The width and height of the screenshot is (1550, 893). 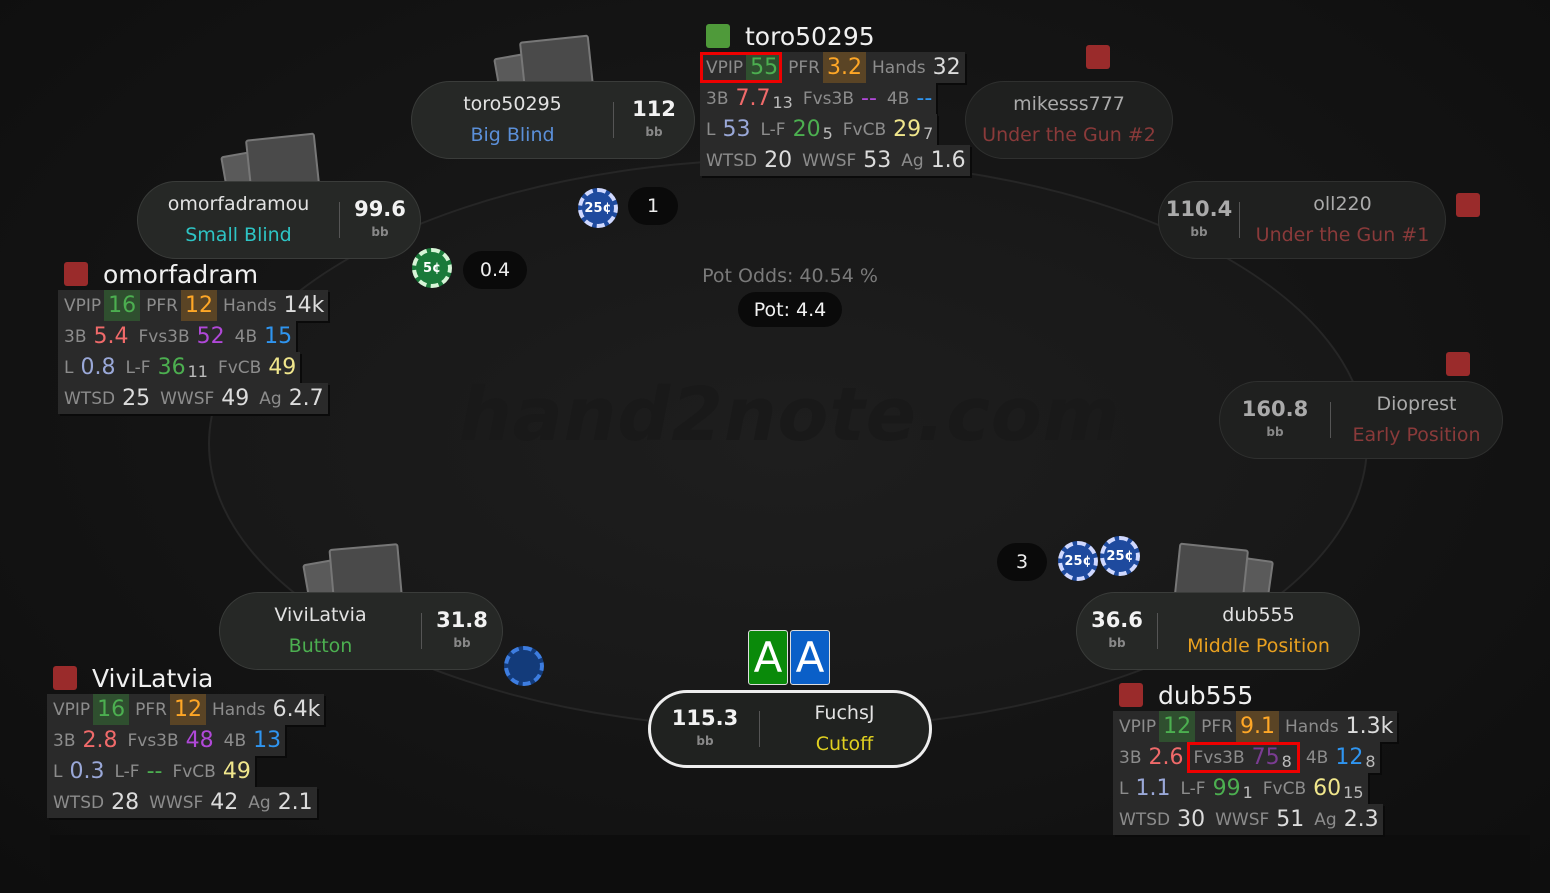 What do you see at coordinates (495, 270) in the screenshot?
I see `bet-amount: 0.4` at bounding box center [495, 270].